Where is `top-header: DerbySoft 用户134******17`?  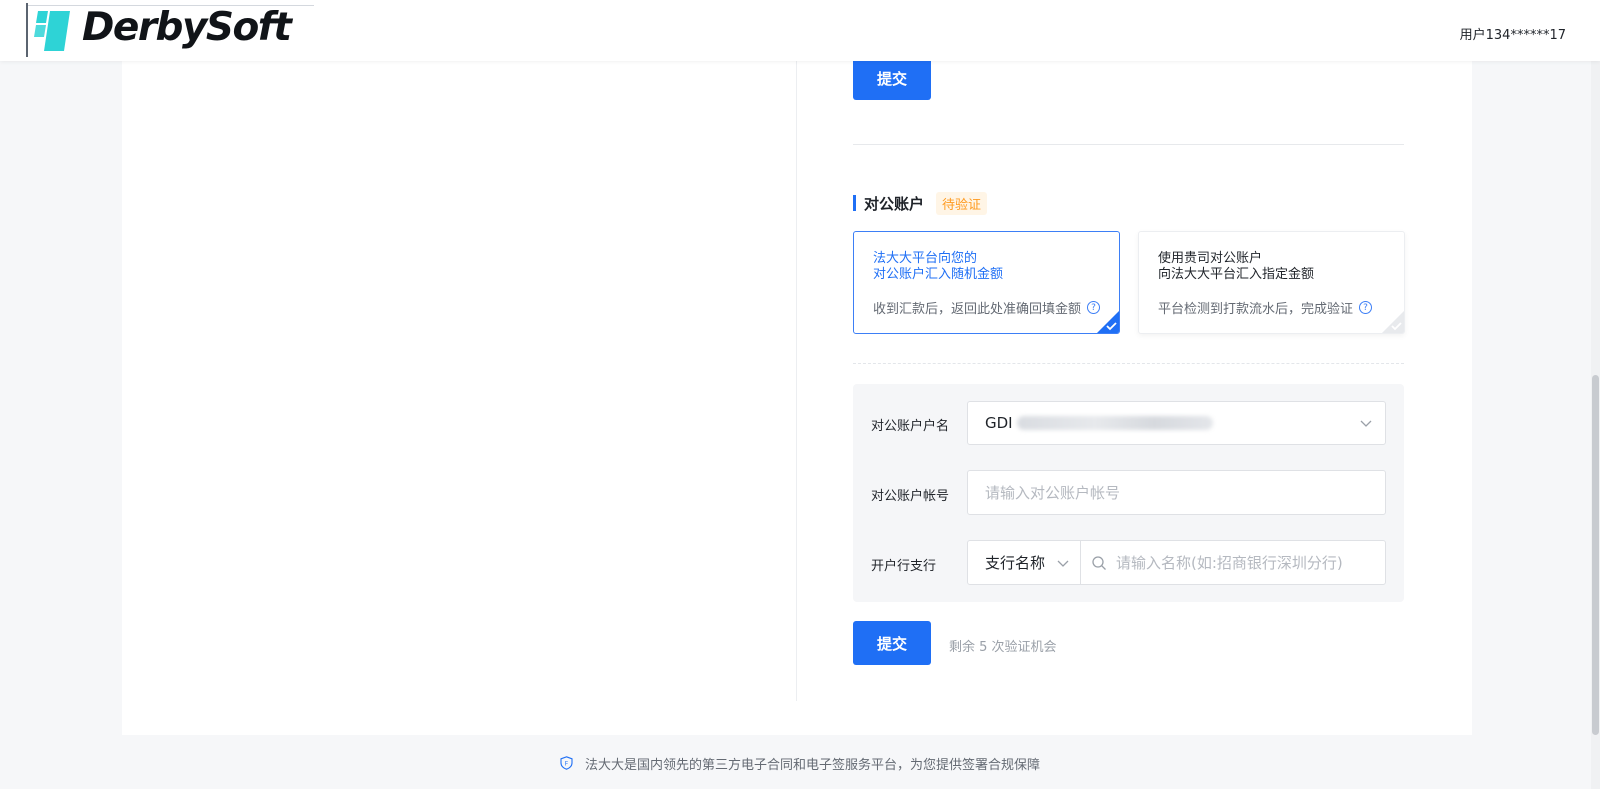 top-header: DerbySoft 用户134******17 is located at coordinates (800, 30).